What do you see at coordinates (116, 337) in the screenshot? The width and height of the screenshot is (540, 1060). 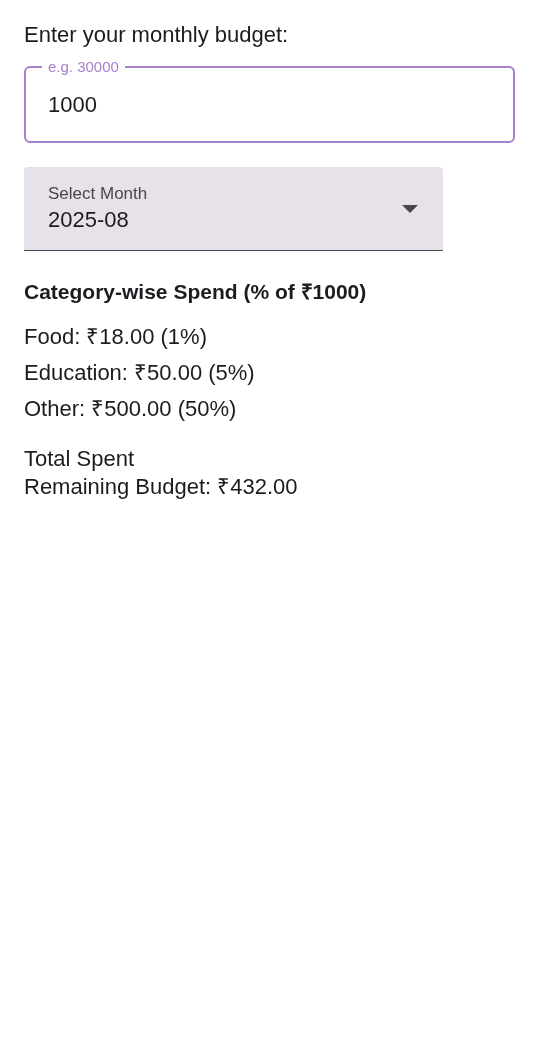 I see `category-spend-line: Food: ₹18.00 (1%)` at bounding box center [116, 337].